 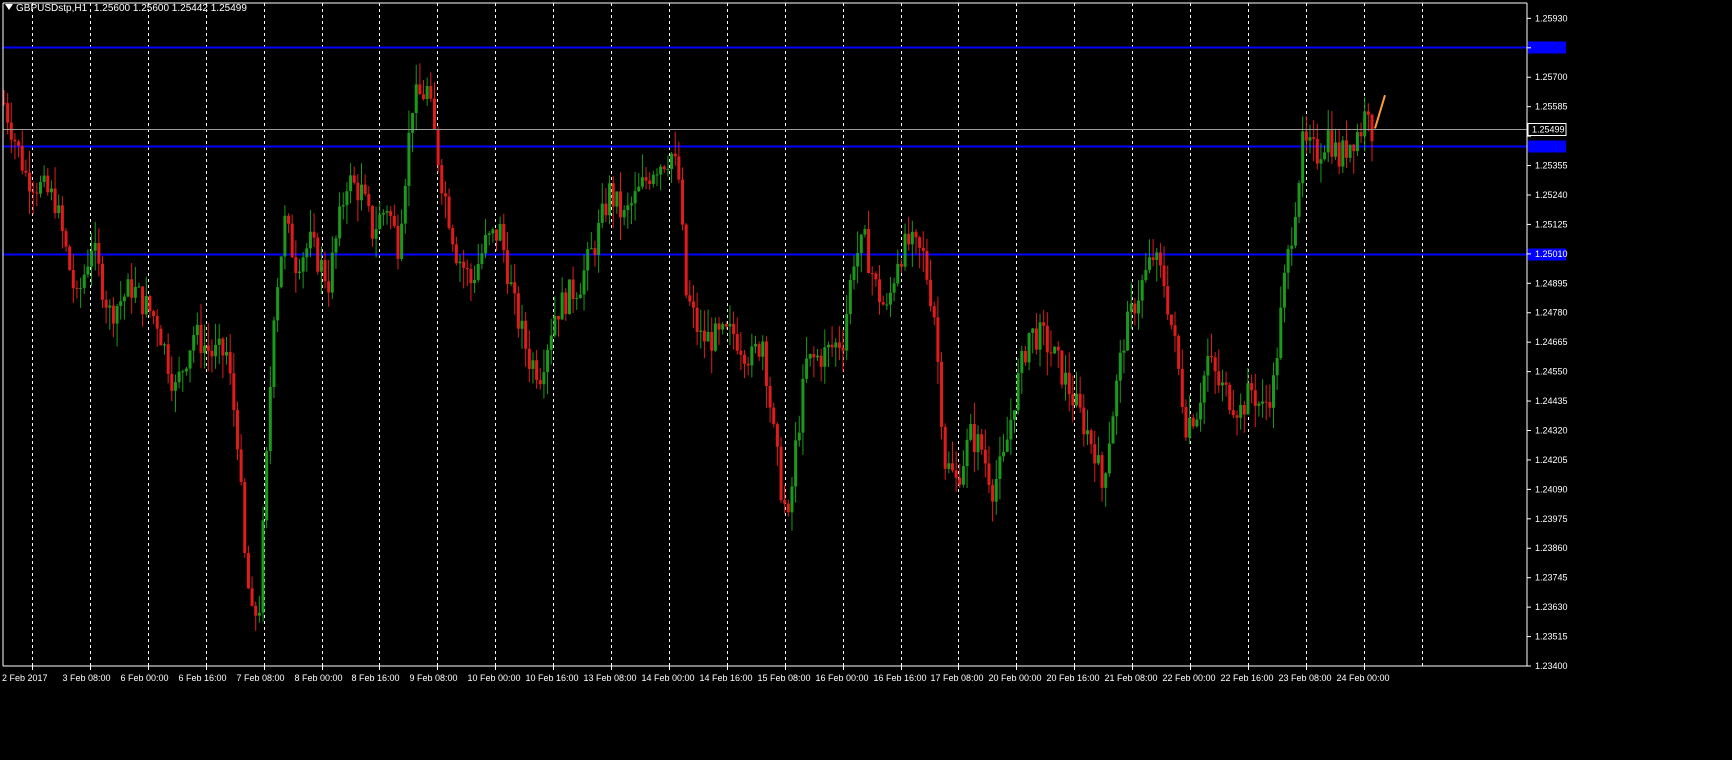 What do you see at coordinates (1015, 678) in the screenshot?
I see `x-tick-label: 20 Feb 00:00` at bounding box center [1015, 678].